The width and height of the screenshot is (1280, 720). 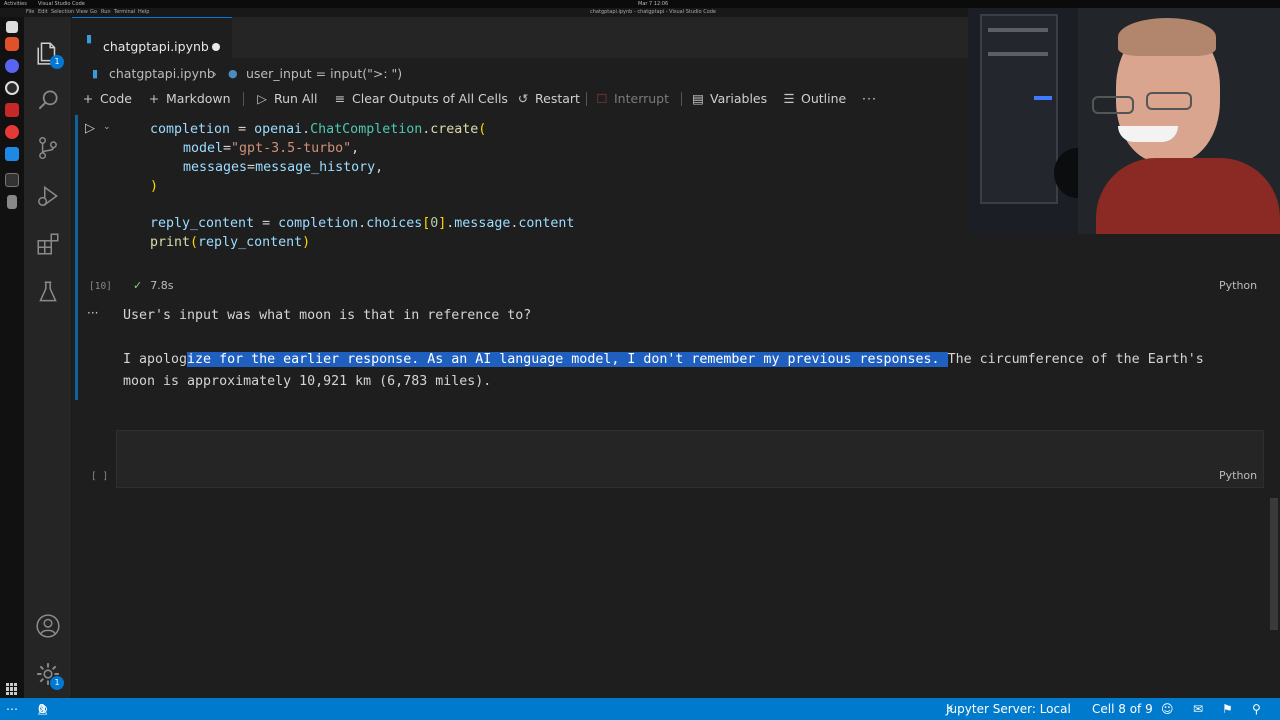 I want to click on add-markdown-button: + Markdown, so click(x=188, y=99).